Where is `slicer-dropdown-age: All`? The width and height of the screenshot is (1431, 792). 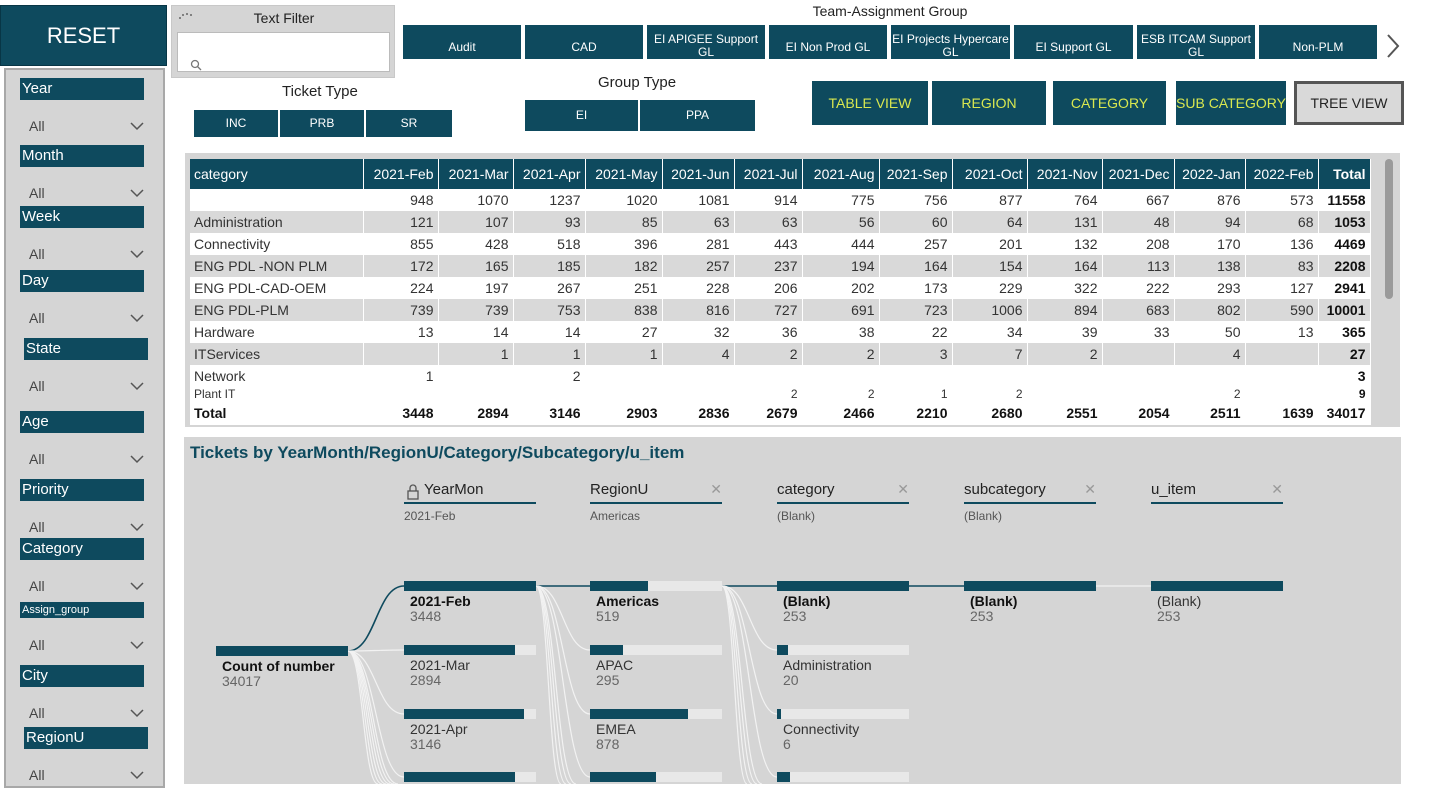
slicer-dropdown-age: All is located at coordinates (87, 459).